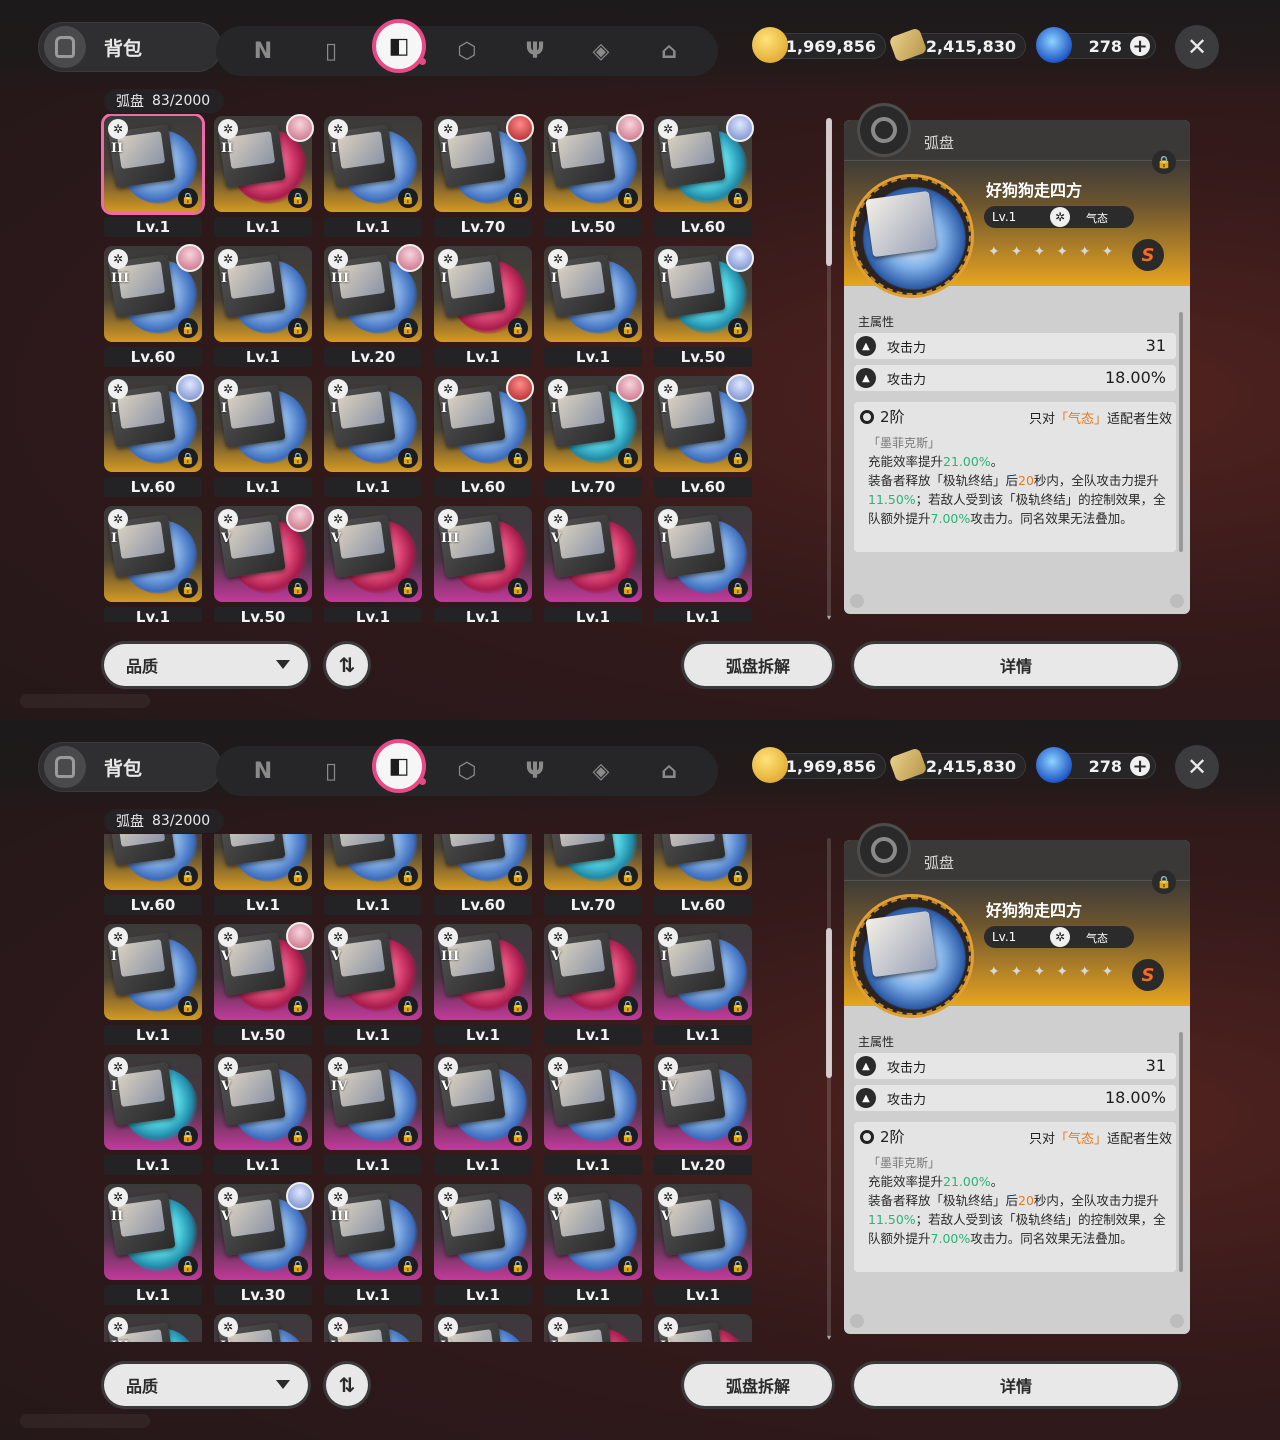 Image resolution: width=1280 pixels, height=1440 pixels. I want to click on disc-card: ✲ I 🔒 Lv.50, so click(594, 175).